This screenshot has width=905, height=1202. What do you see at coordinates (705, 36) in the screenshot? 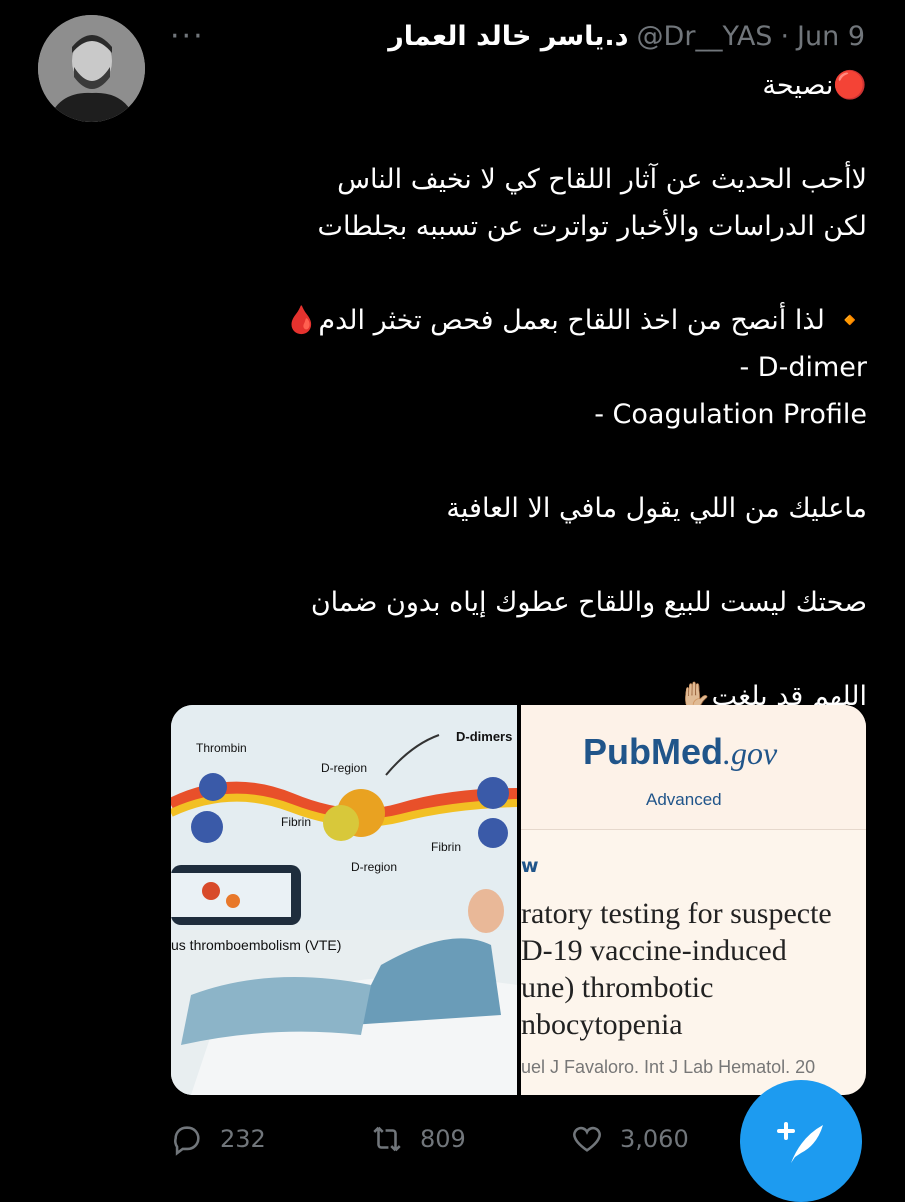
I see `author-handle: @Dr__YAS` at bounding box center [705, 36].